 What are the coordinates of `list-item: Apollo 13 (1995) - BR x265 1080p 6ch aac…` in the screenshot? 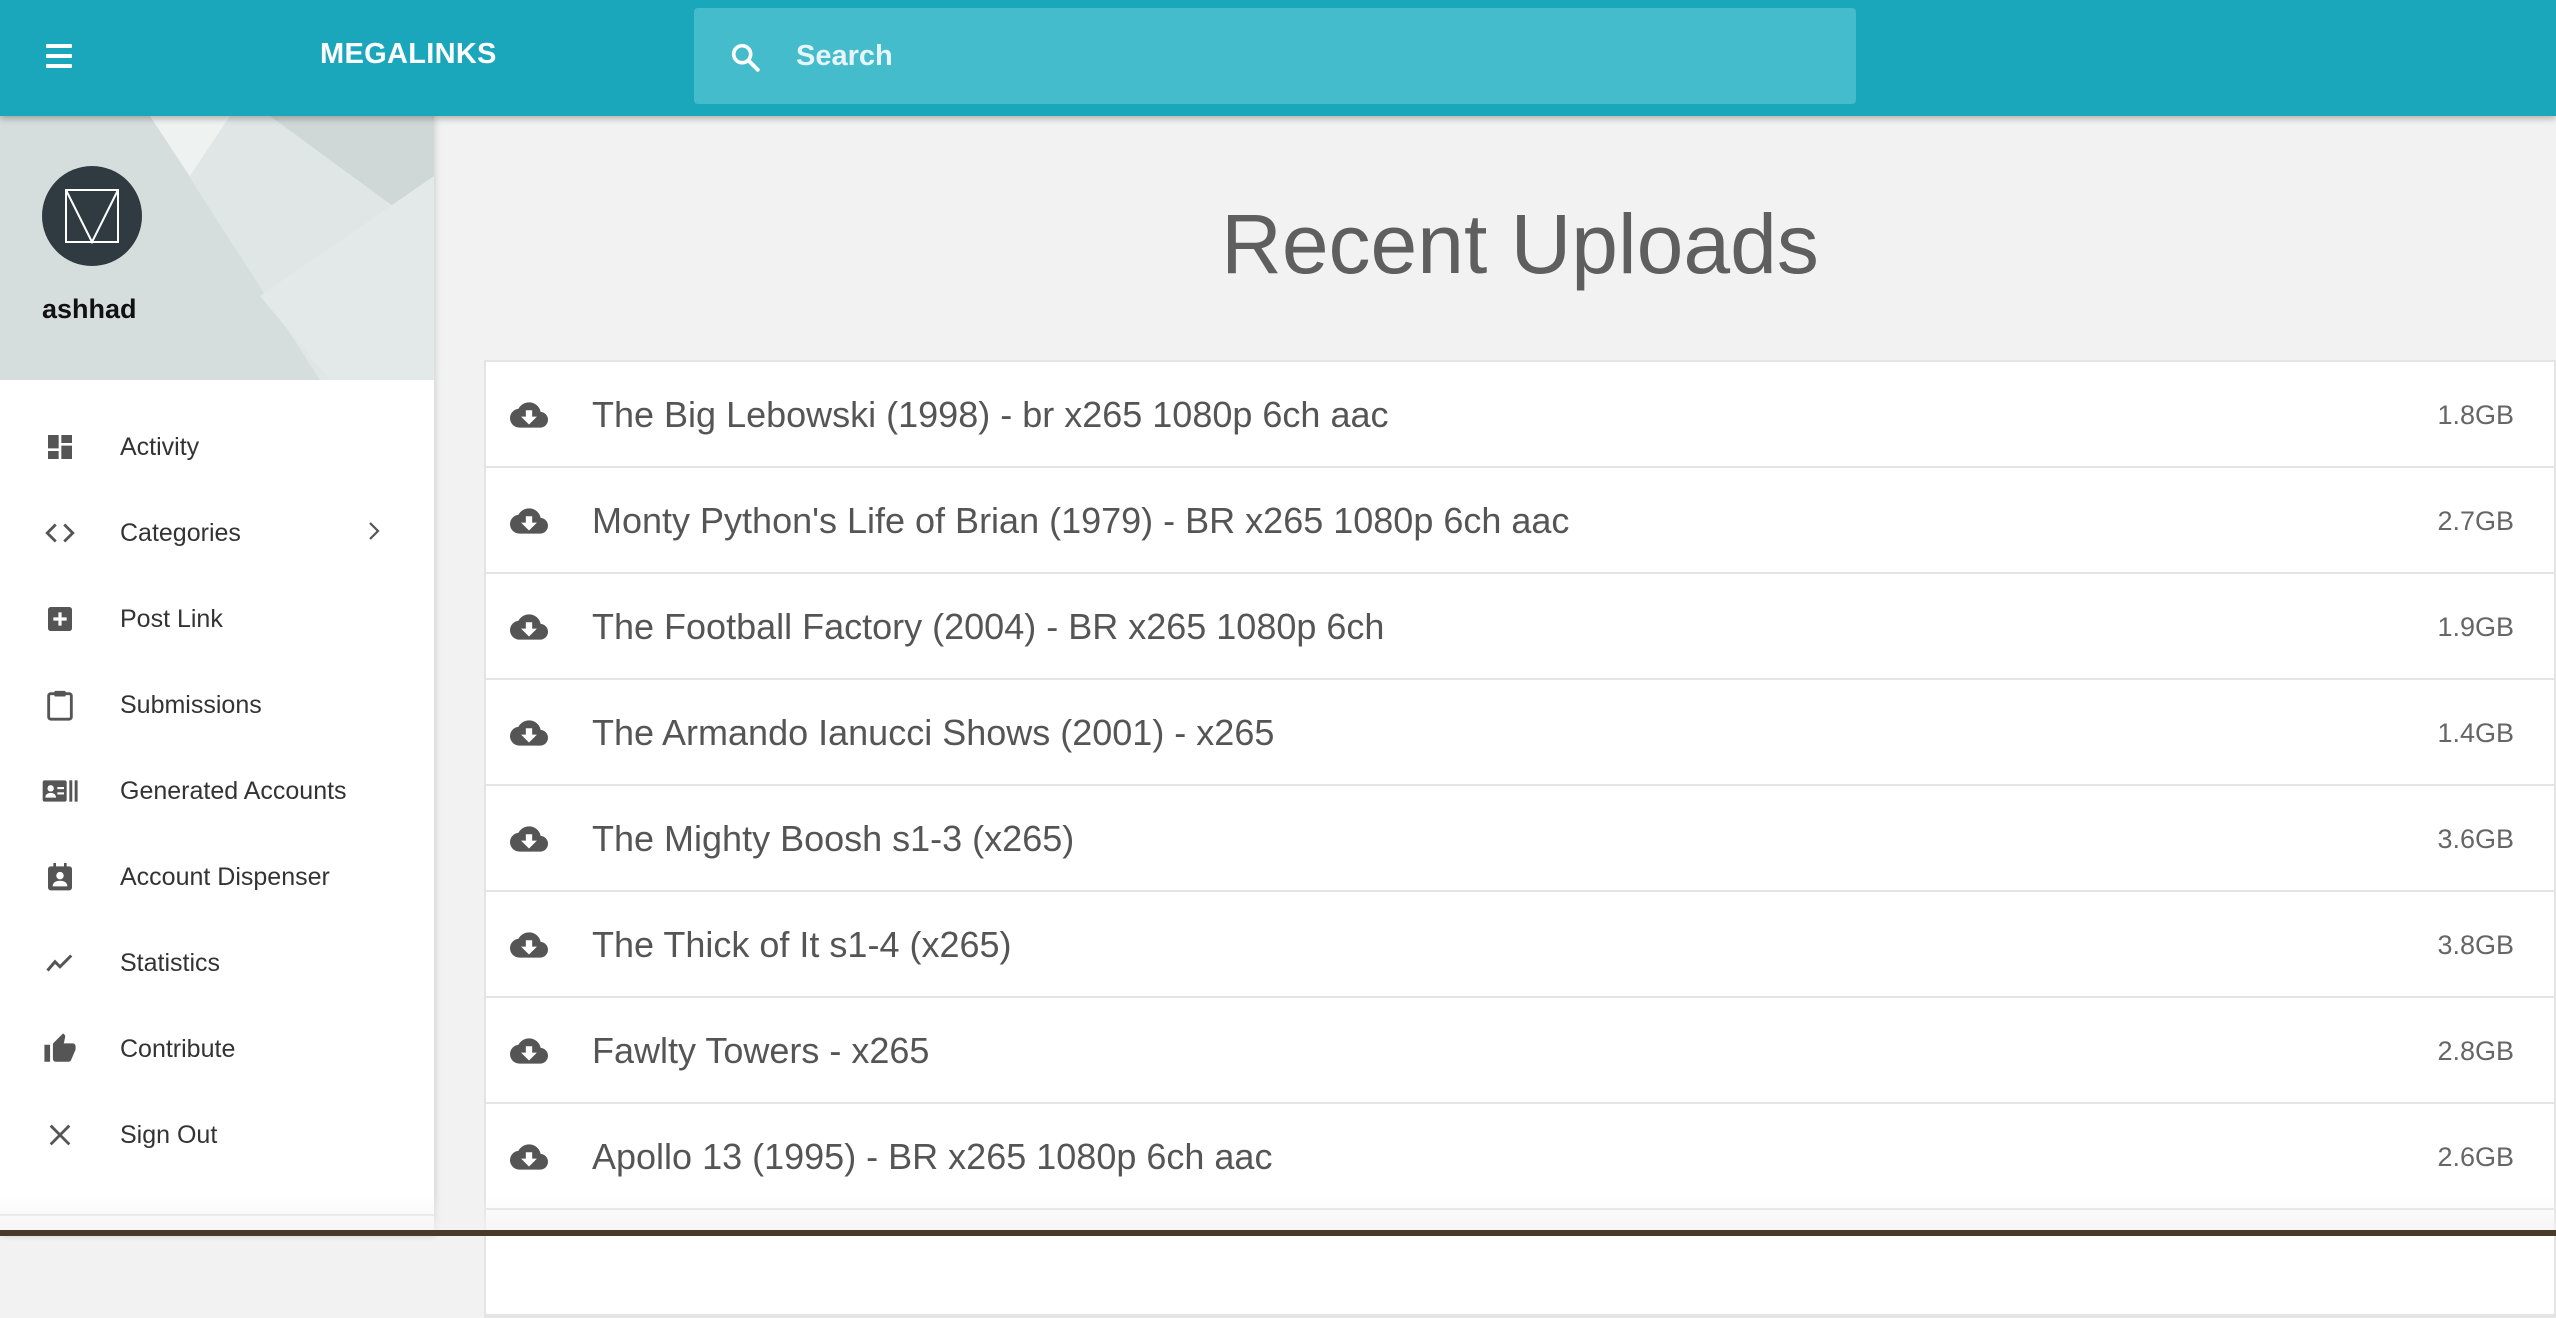 It's located at (1520, 1157).